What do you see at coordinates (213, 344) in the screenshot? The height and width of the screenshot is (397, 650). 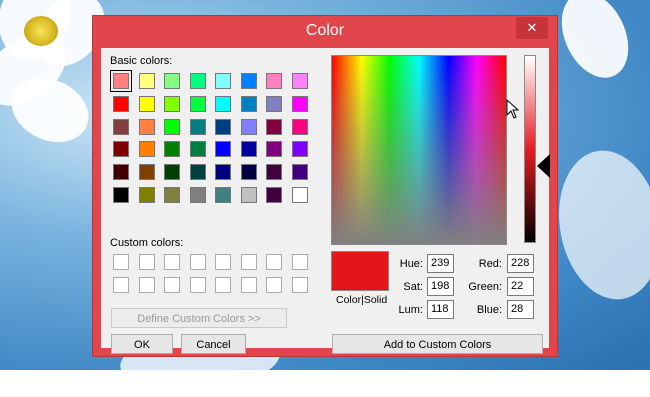 I see `cancel-button: Cancel` at bounding box center [213, 344].